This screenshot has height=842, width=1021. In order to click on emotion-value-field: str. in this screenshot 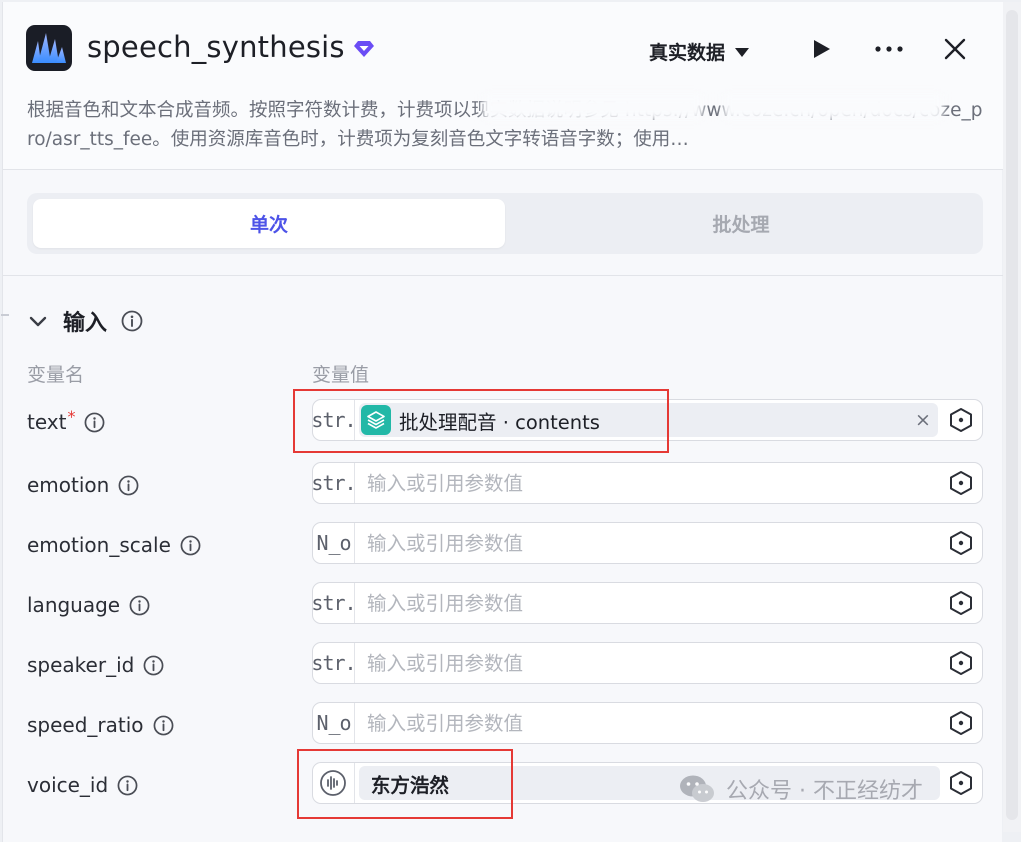, I will do `click(647, 483)`.